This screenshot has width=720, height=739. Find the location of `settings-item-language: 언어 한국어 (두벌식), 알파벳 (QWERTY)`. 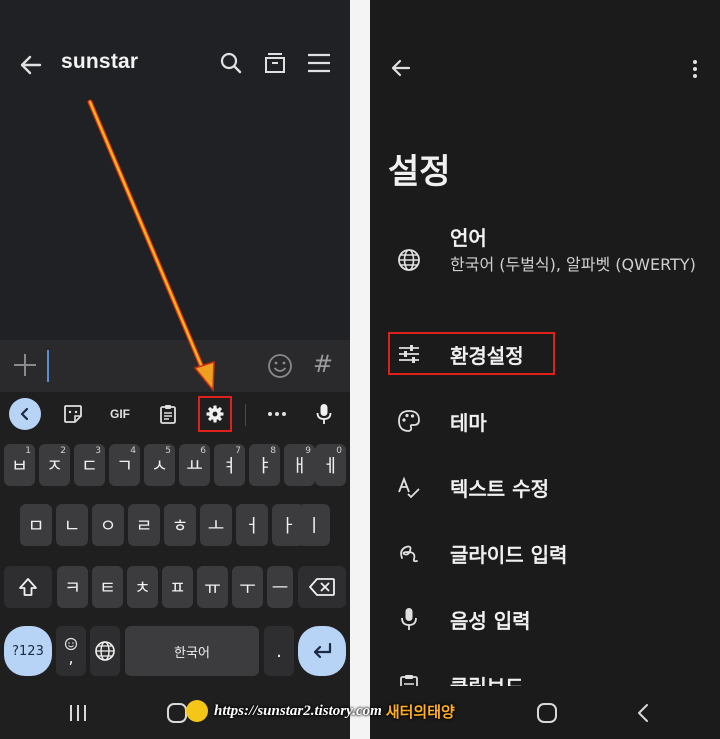

settings-item-language: 언어 한국어 (두벌식), 알파벳 (QWERTY) is located at coordinates (545, 263).